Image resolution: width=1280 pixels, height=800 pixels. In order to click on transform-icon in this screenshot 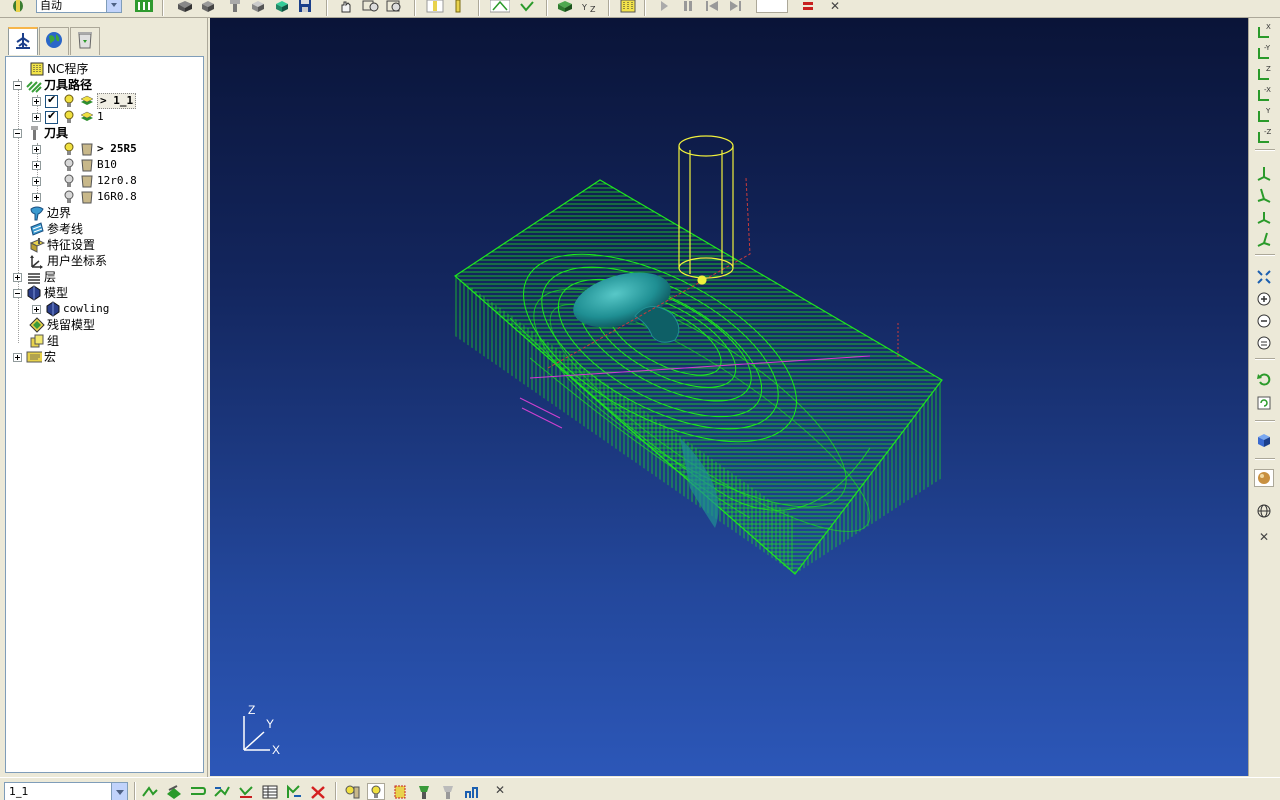, I will do `click(294, 791)`.